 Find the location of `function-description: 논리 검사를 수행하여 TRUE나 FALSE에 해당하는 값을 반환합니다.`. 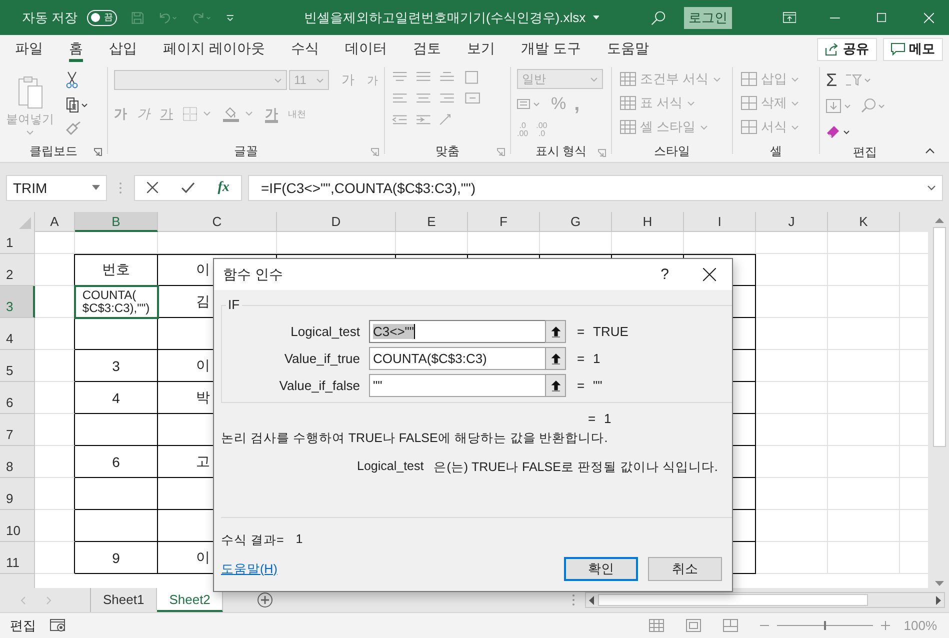

function-description: 논리 검사를 수행하여 TRUE나 FALSE에 해당하는 값을 반환합니다. is located at coordinates (415, 438).